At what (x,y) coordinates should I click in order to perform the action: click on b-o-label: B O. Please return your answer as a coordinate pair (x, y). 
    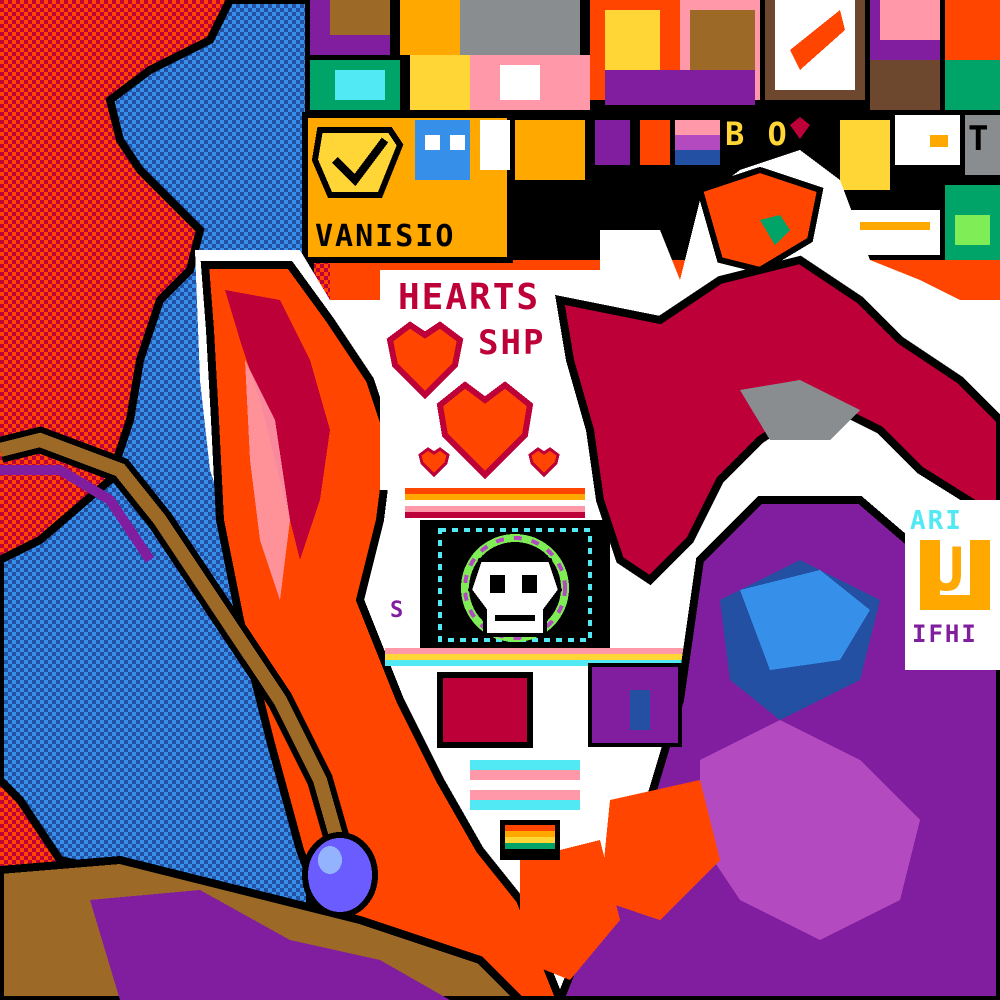
    Looking at the image, I should click on (757, 134).